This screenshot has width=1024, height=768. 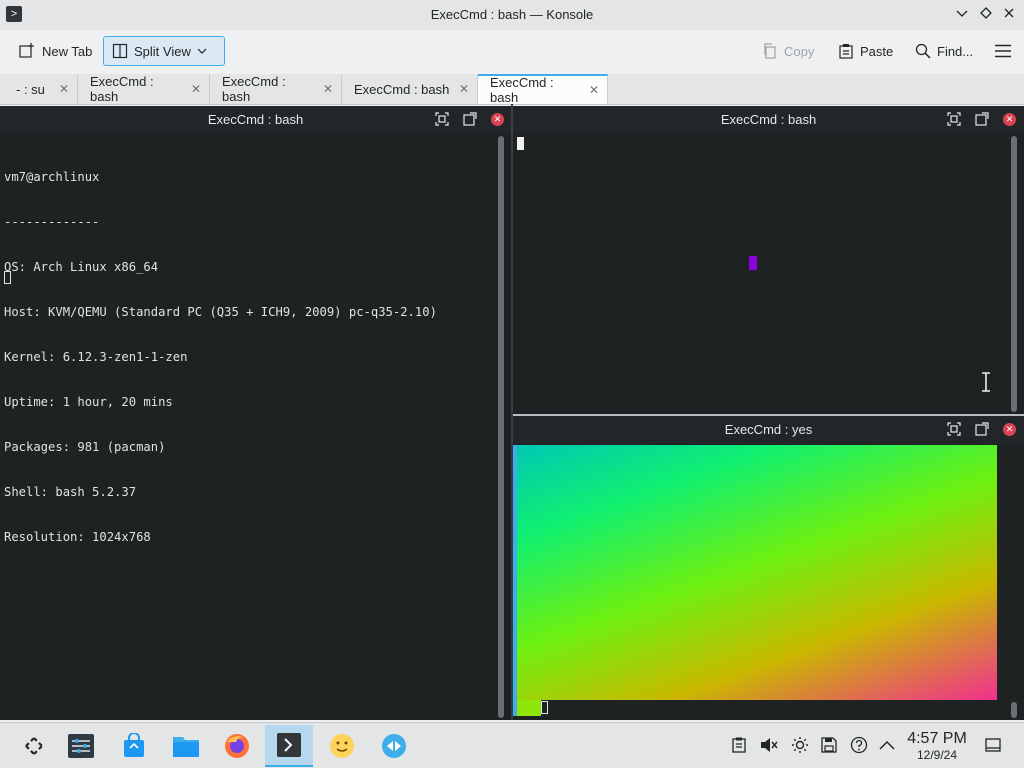 I want to click on window-title: ExecCmd : bash — Konsole, so click(x=512, y=14).